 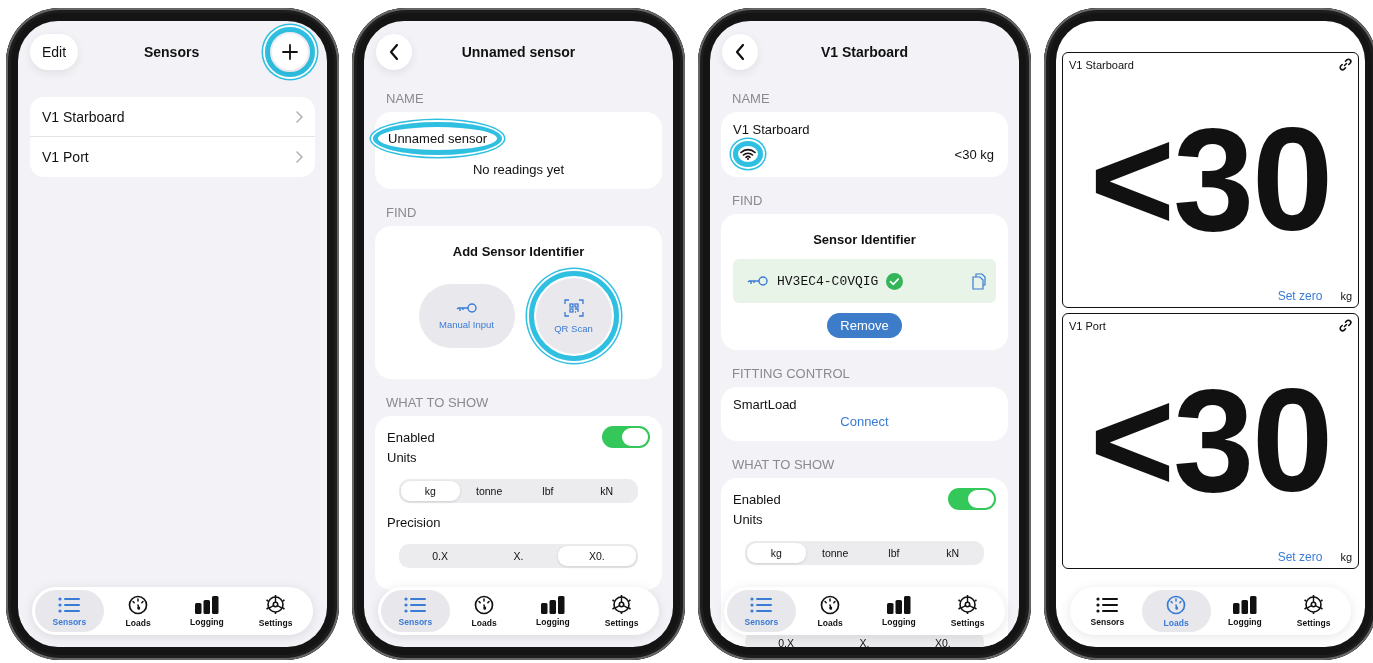 What do you see at coordinates (828, 281) in the screenshot?
I see `identifier-text: HV3EC4-C0VQIG` at bounding box center [828, 281].